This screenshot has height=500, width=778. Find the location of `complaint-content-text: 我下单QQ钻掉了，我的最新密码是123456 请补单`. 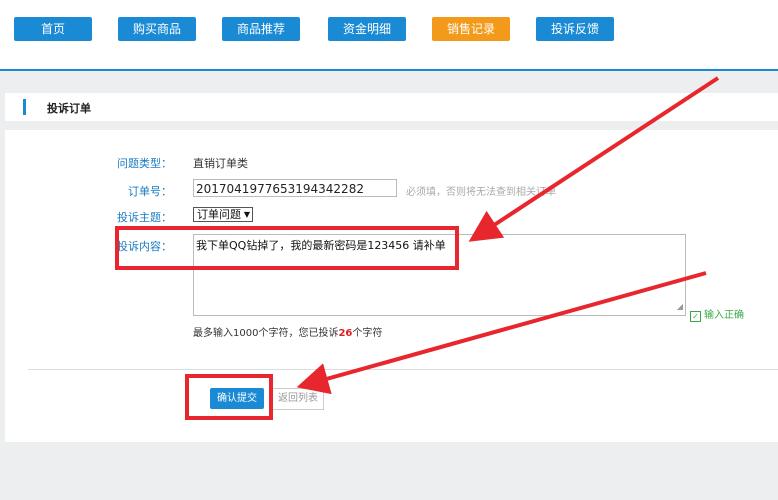

complaint-content-text: 我下单QQ钻掉了，我的最新密码是123456 请补单 is located at coordinates (321, 245).